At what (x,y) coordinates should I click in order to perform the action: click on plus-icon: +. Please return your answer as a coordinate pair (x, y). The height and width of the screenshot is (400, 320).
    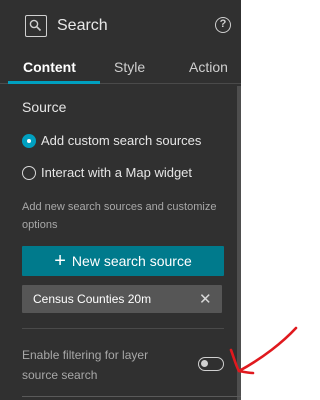
    Looking at the image, I should click on (60, 261).